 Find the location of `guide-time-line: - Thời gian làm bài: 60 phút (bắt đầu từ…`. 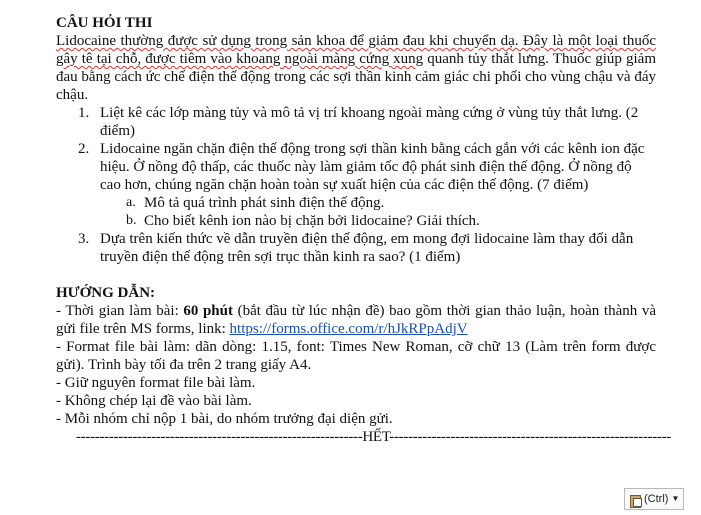

guide-time-line: - Thời gian làm bài: 60 phút (bắt đầu từ… is located at coordinates (356, 320).